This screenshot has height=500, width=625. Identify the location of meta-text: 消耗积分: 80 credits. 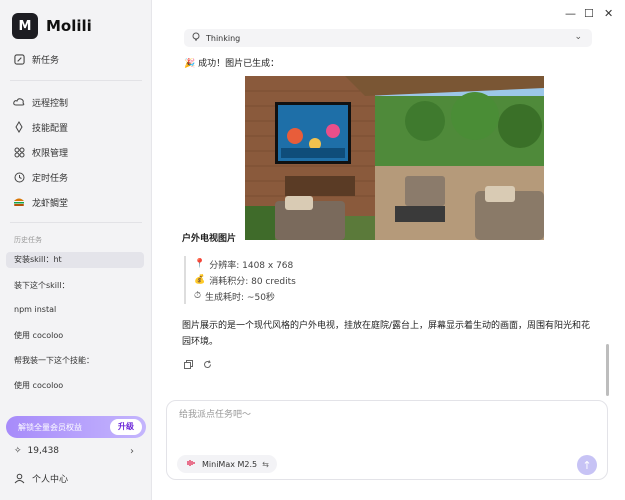
(252, 281).